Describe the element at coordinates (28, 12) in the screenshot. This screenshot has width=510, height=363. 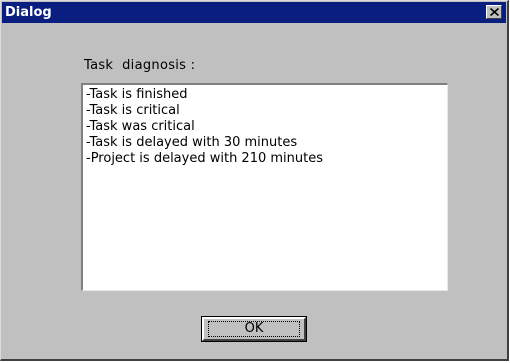
I see `window-title: Dialog` at that location.